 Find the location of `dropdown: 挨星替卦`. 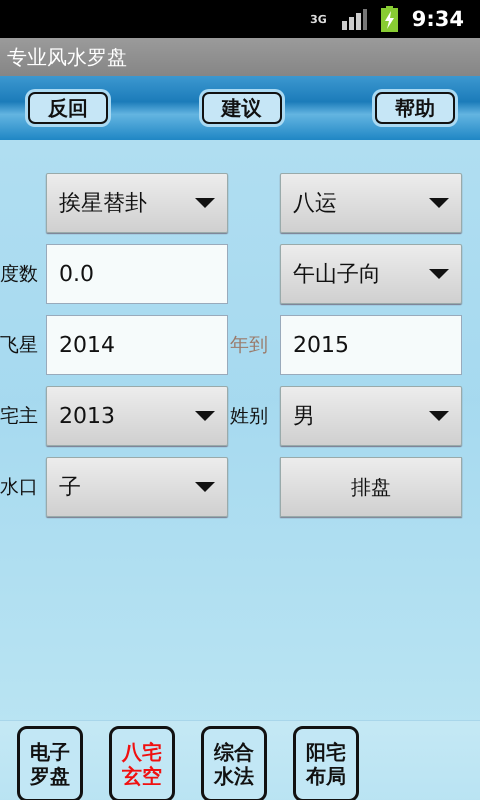

dropdown: 挨星替卦 is located at coordinates (137, 203).